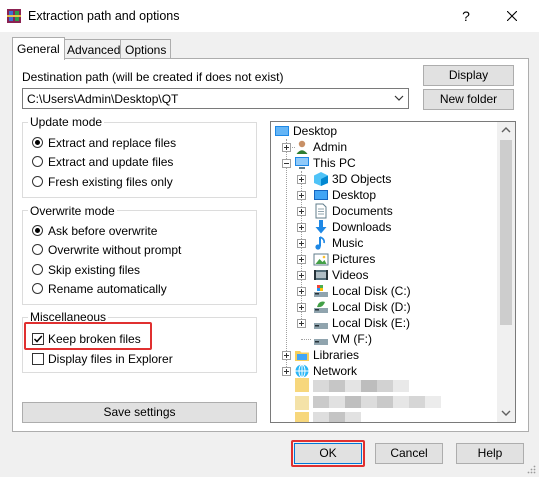  Describe the element at coordinates (104, 16) in the screenshot. I see `window-title: Extraction path and options` at that location.